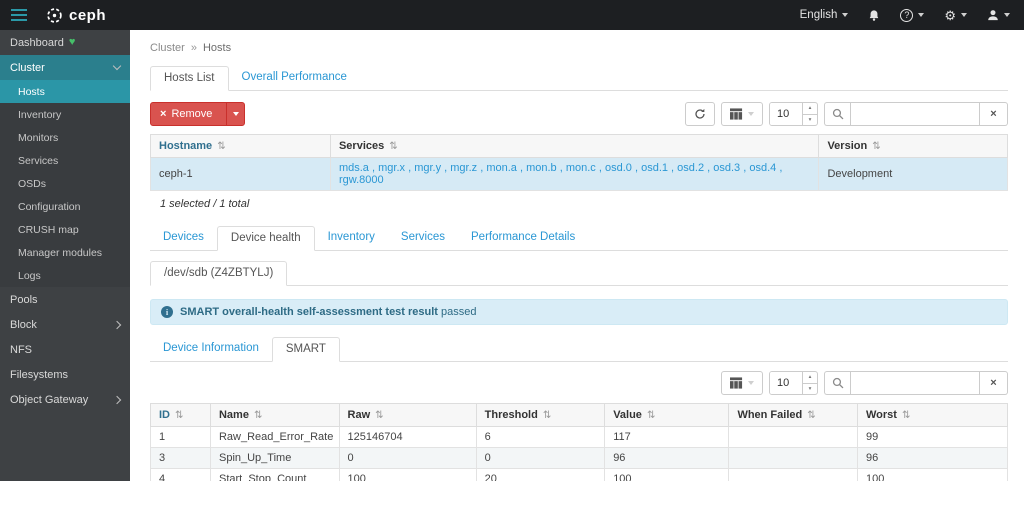 The width and height of the screenshot is (1024, 507). Describe the element at coordinates (274, 415) in the screenshot. I see `name-column-header: Name ⇅` at that location.